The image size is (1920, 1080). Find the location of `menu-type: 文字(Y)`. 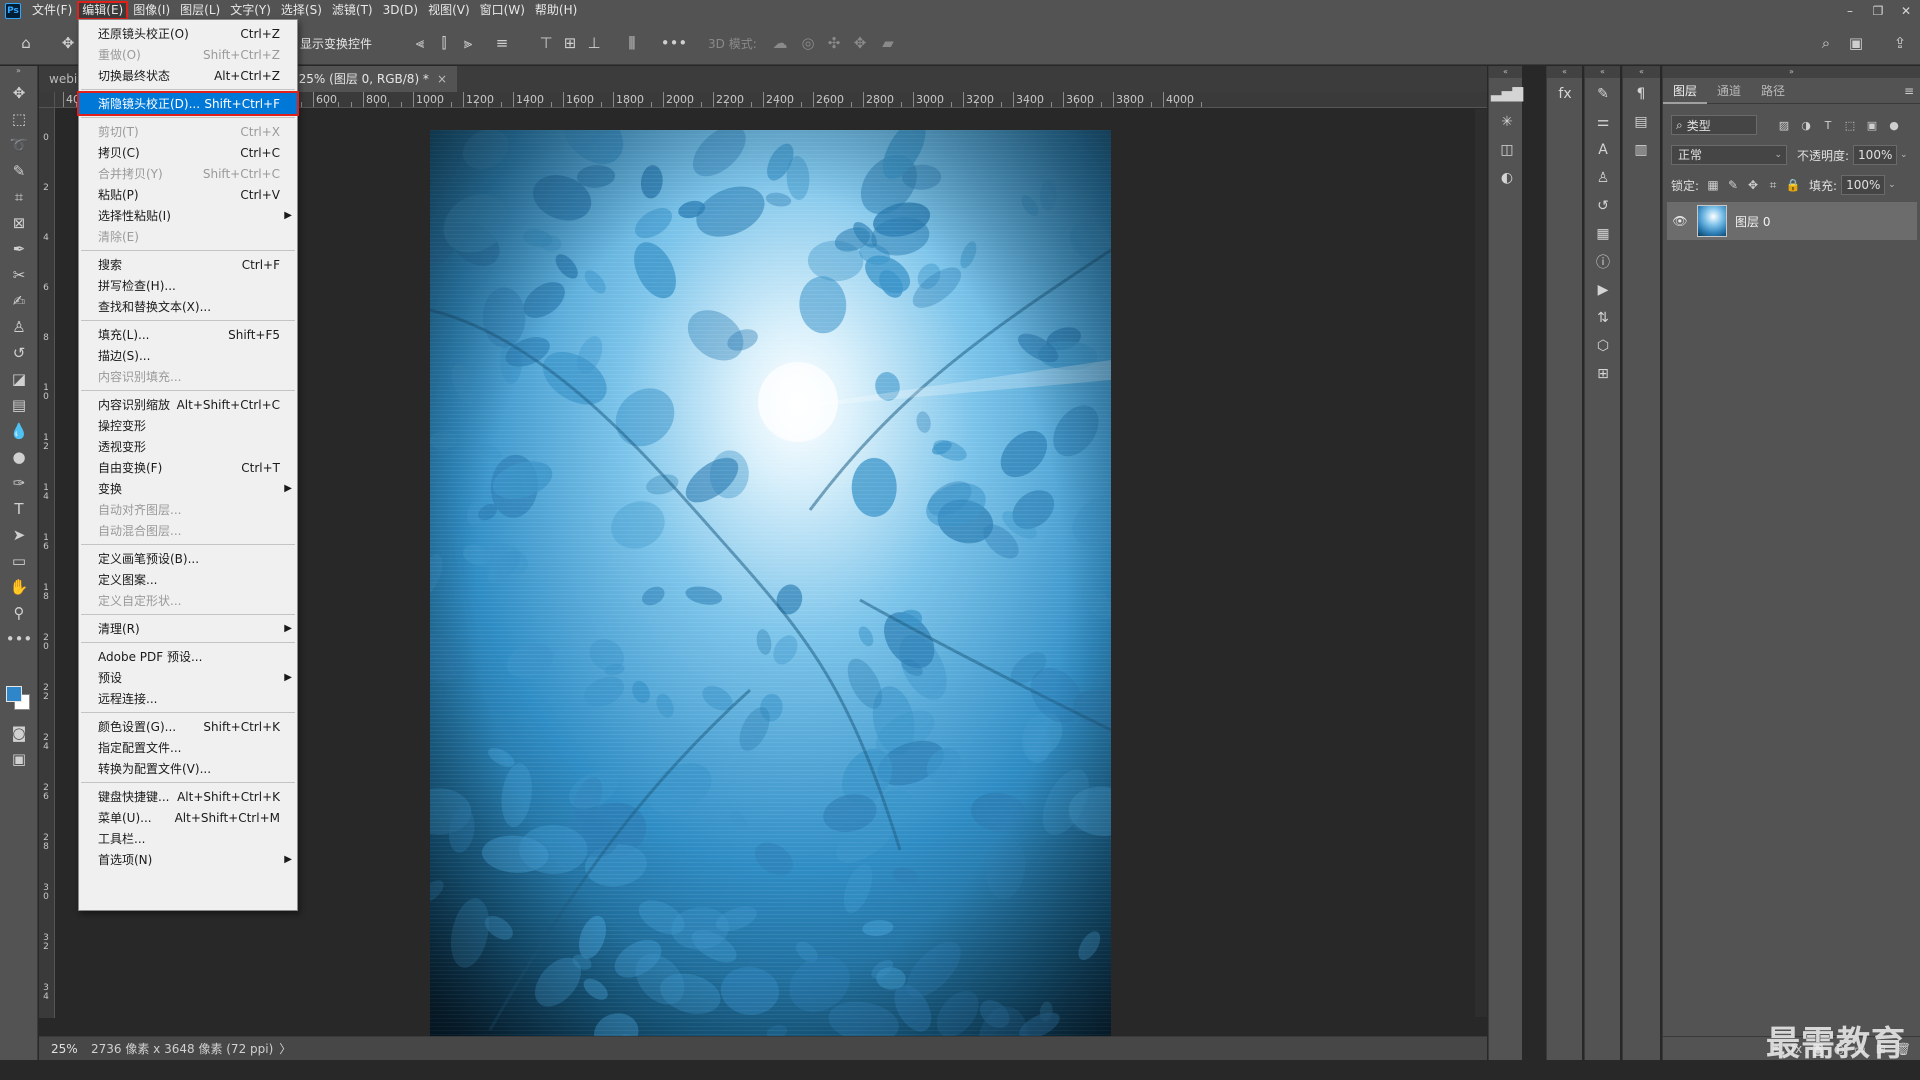

menu-type: 文字(Y) is located at coordinates (250, 10).